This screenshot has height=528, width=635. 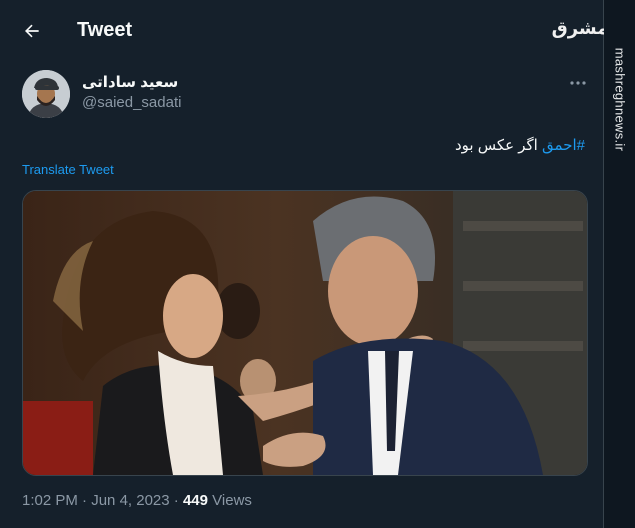 What do you see at coordinates (619, 99) in the screenshot?
I see `watermark-site: mashreghnews.ir` at bounding box center [619, 99].